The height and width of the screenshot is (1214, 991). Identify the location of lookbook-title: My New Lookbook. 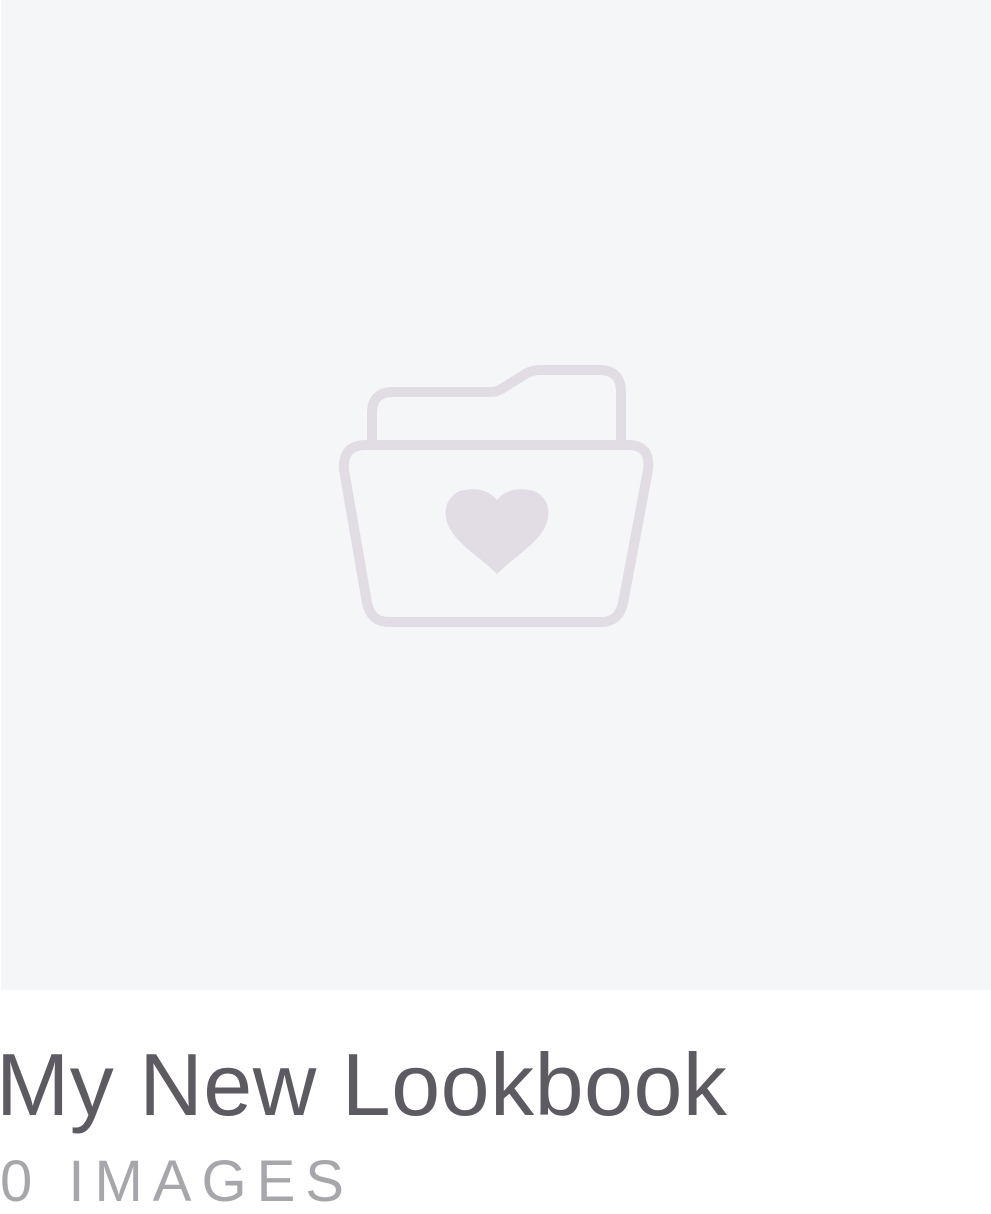
(363, 1085).